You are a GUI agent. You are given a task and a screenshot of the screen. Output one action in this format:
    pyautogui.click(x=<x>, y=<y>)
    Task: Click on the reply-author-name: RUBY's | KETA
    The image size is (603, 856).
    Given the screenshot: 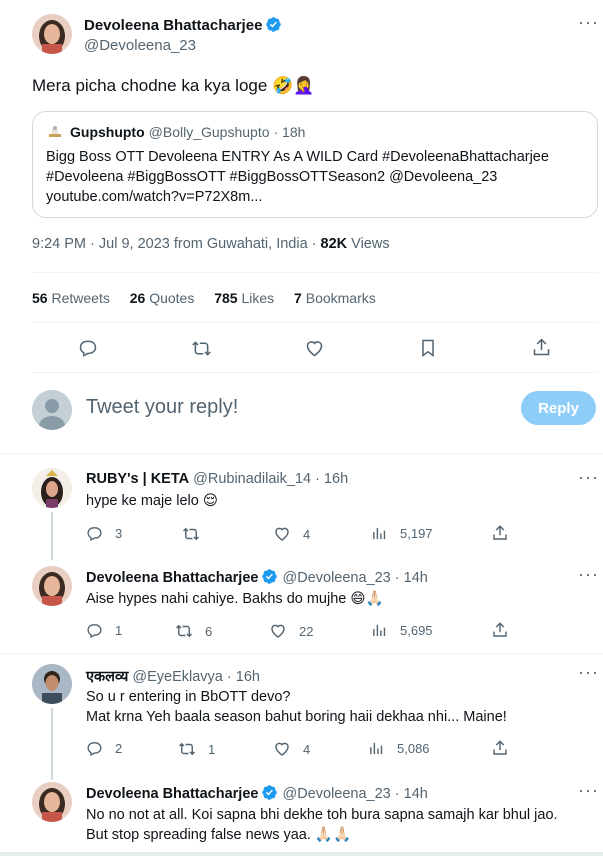 What is the action you would take?
    pyautogui.click(x=137, y=479)
    